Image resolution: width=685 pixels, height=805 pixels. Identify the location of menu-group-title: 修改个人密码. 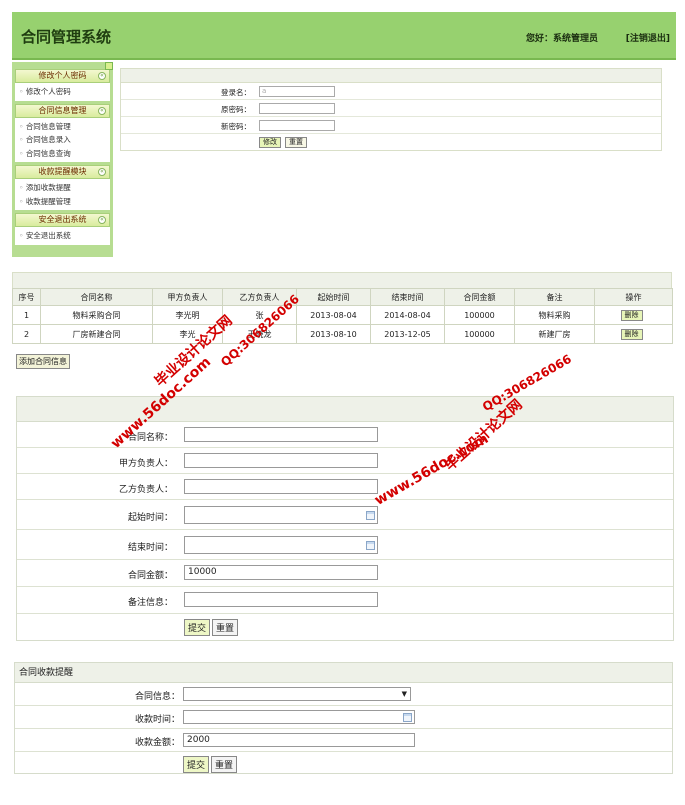
(62, 75).